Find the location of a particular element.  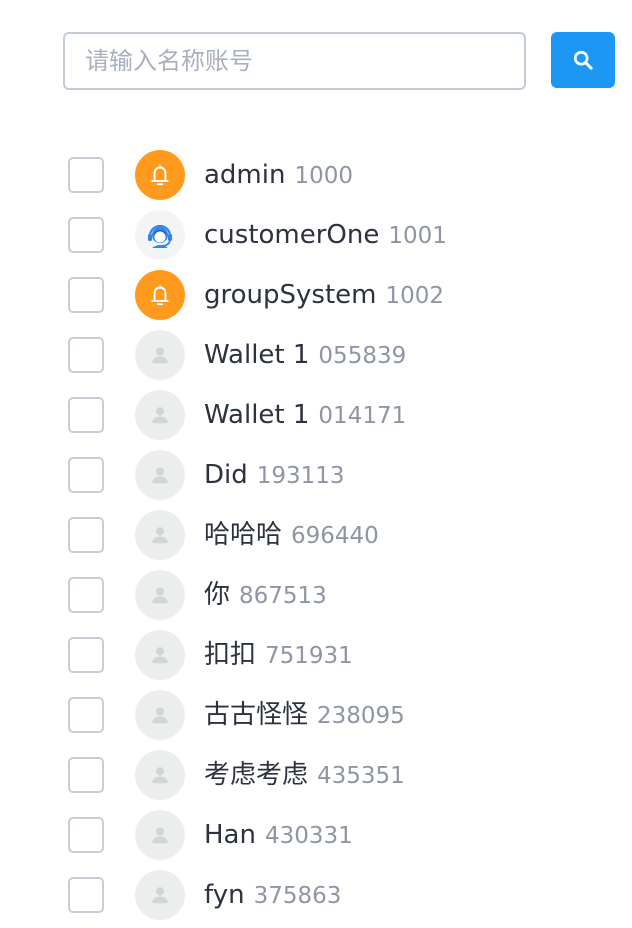

user-name: customerOne is located at coordinates (292, 235).